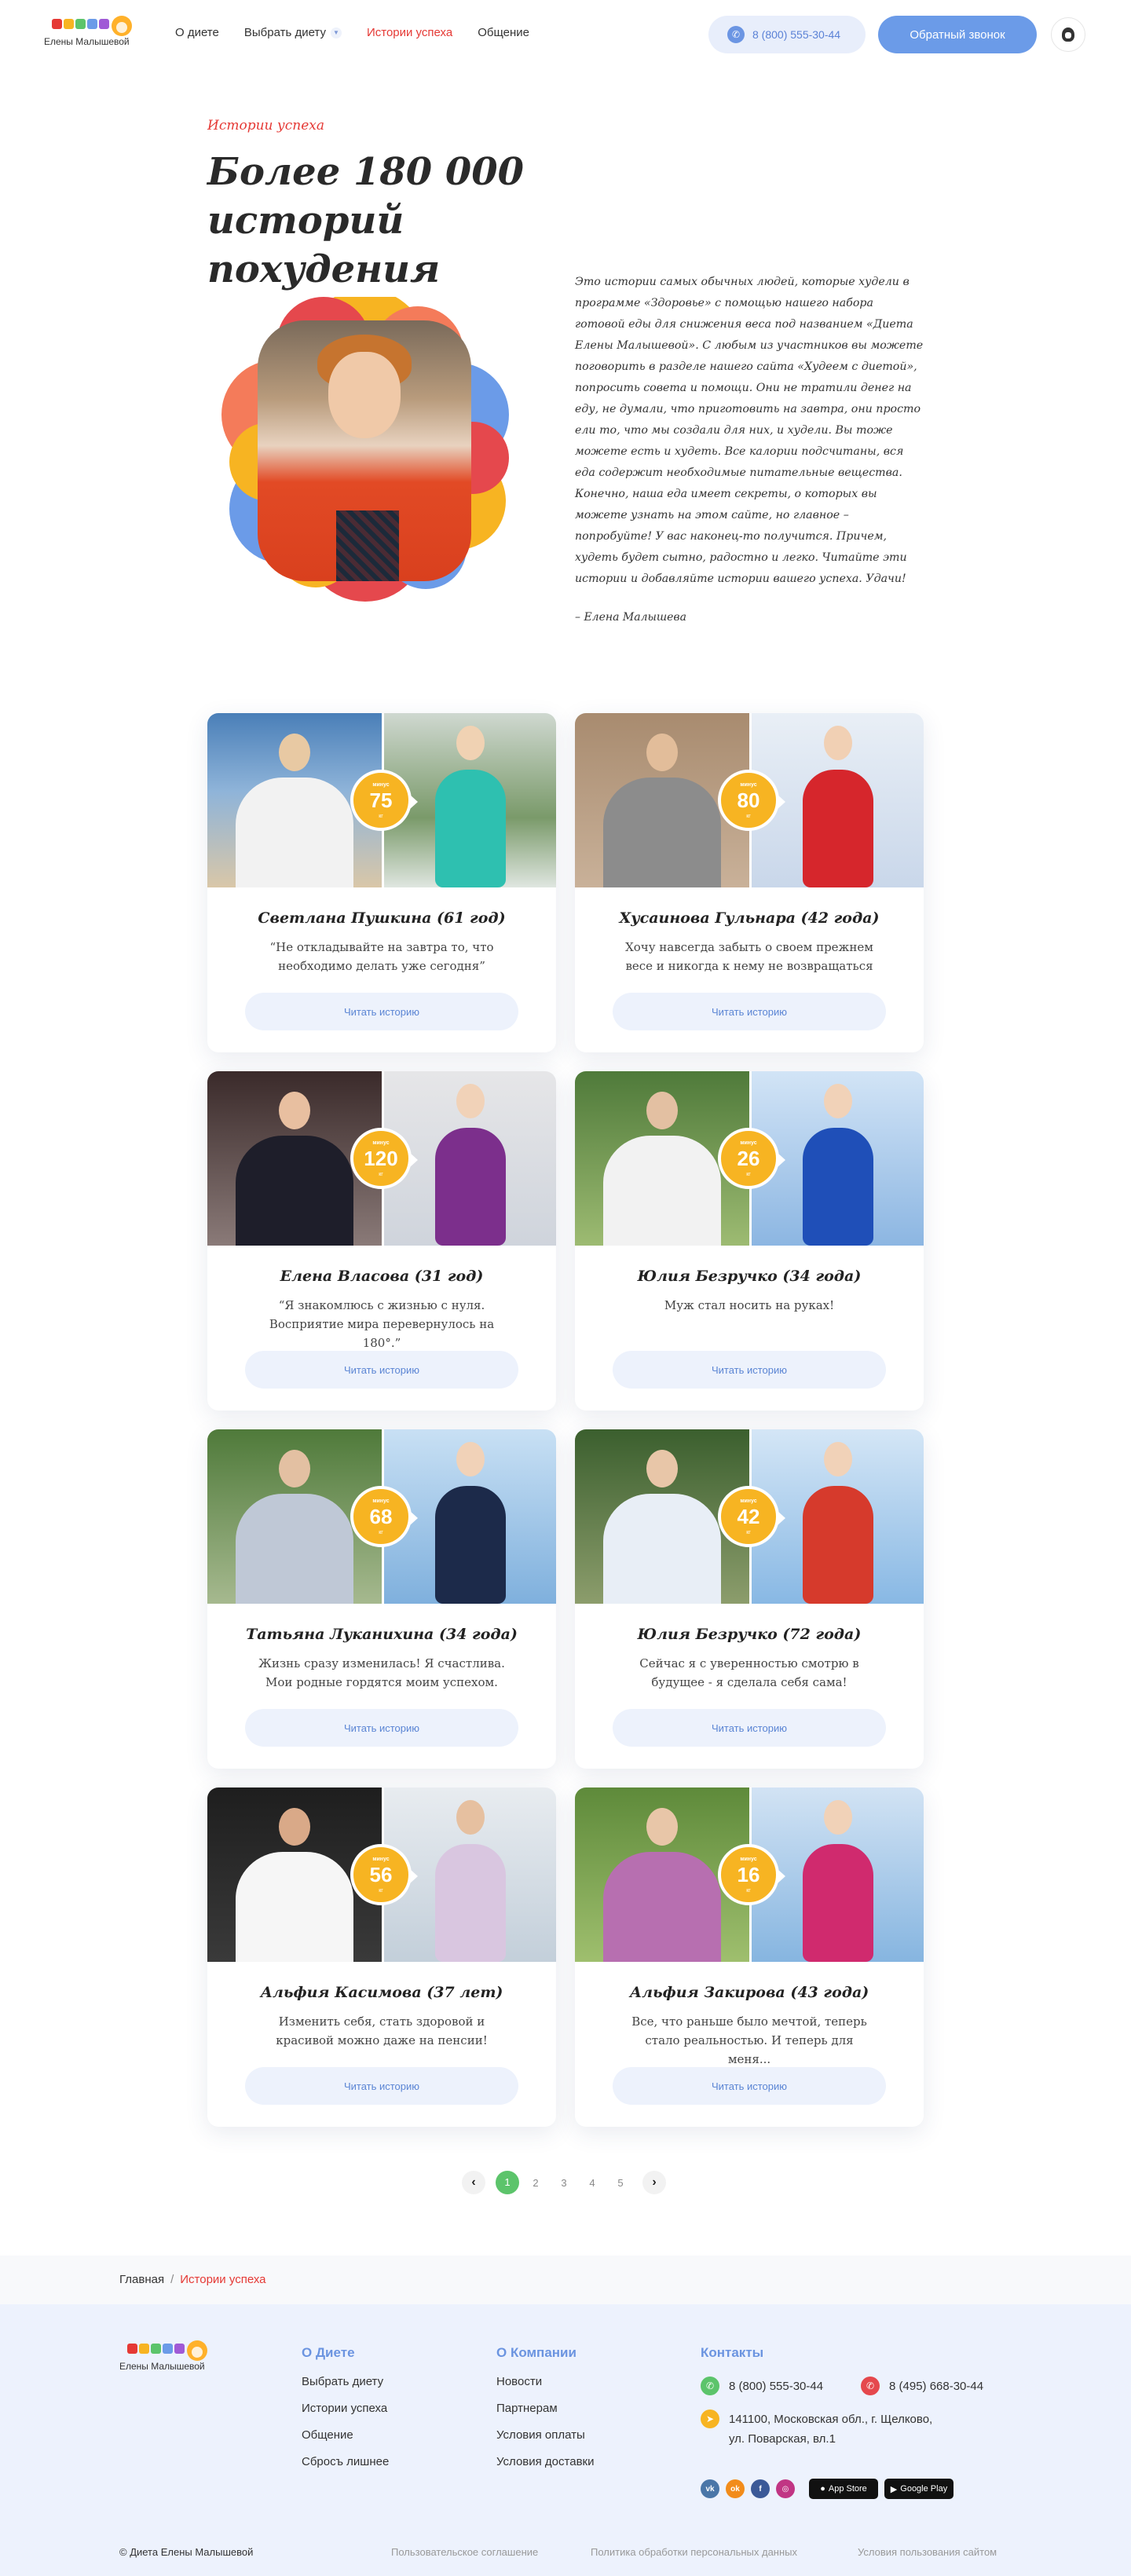 This screenshot has width=1131, height=2576. Describe the element at coordinates (364, 451) in the screenshot. I see `hero-author-photo` at that location.